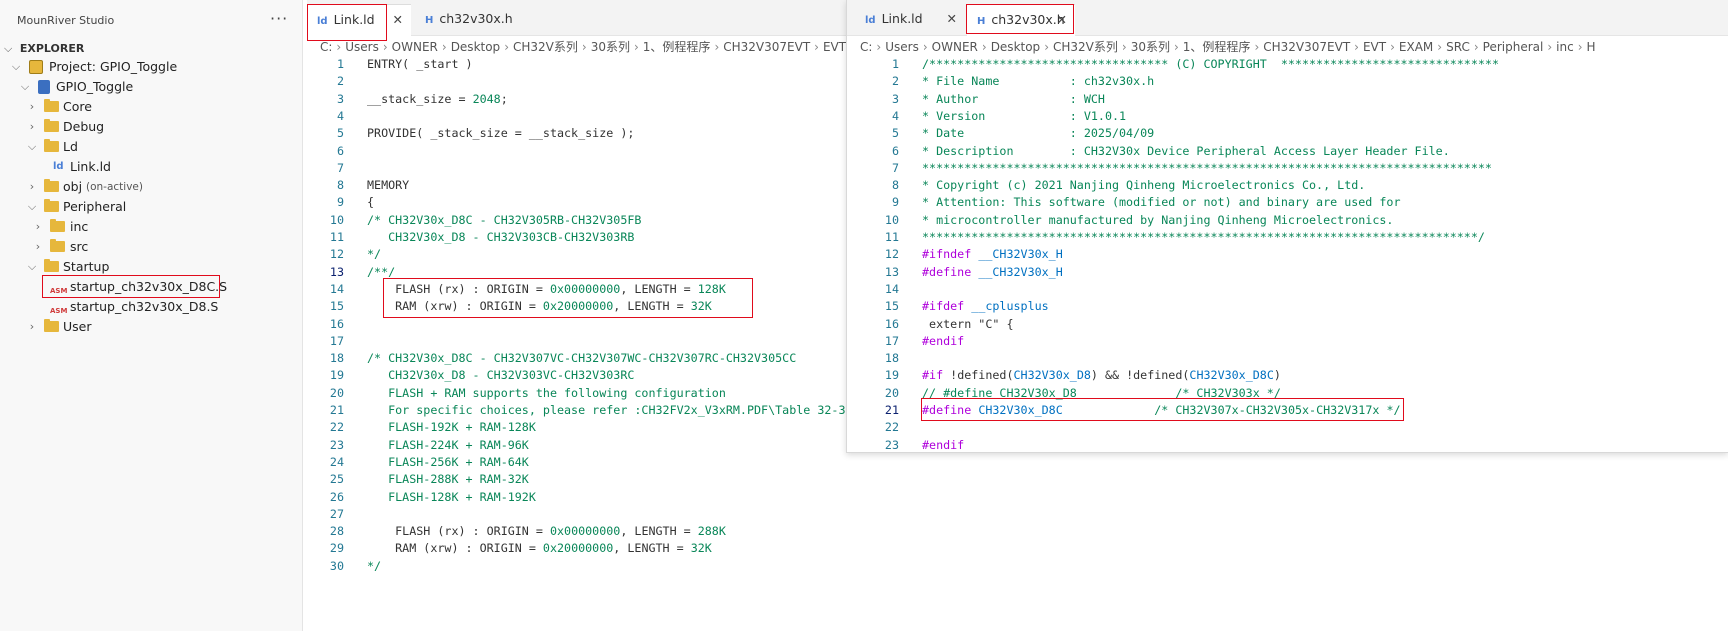  I want to click on code-line: 11 CH32V30x_D8 - CH32V303CB-CH32V303RB, so click(579, 237).